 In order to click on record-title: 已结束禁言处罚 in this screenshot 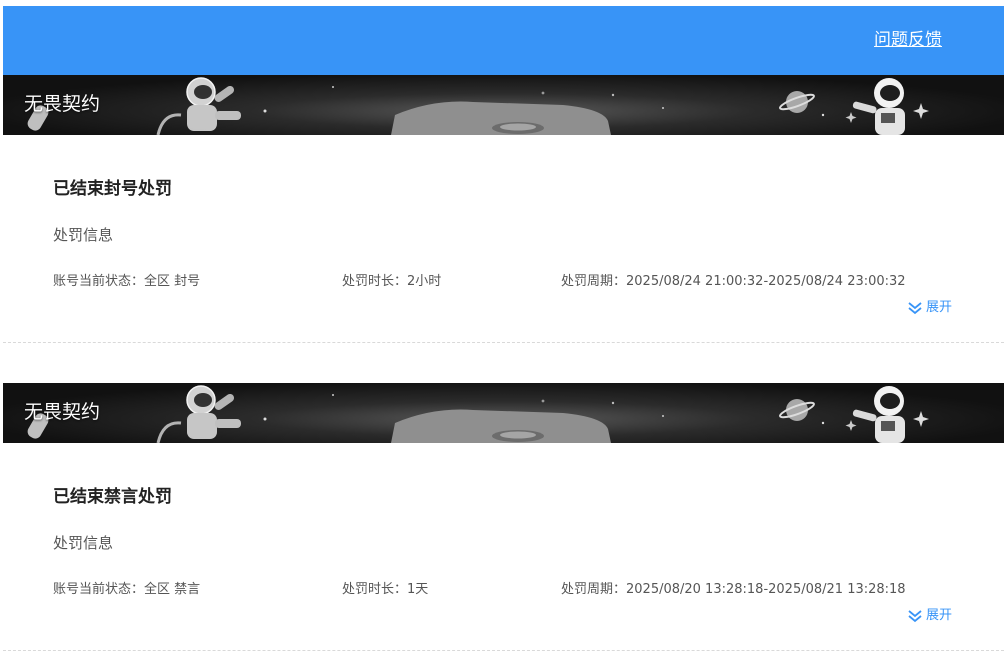, I will do `click(112, 497)`.